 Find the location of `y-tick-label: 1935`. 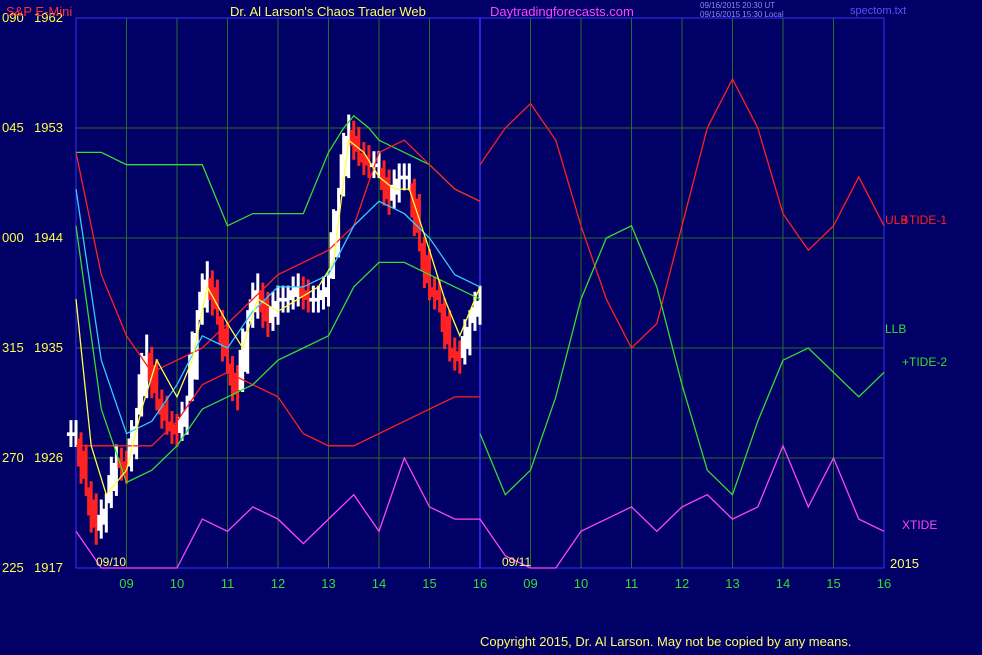

y-tick-label: 1935 is located at coordinates (48, 347).